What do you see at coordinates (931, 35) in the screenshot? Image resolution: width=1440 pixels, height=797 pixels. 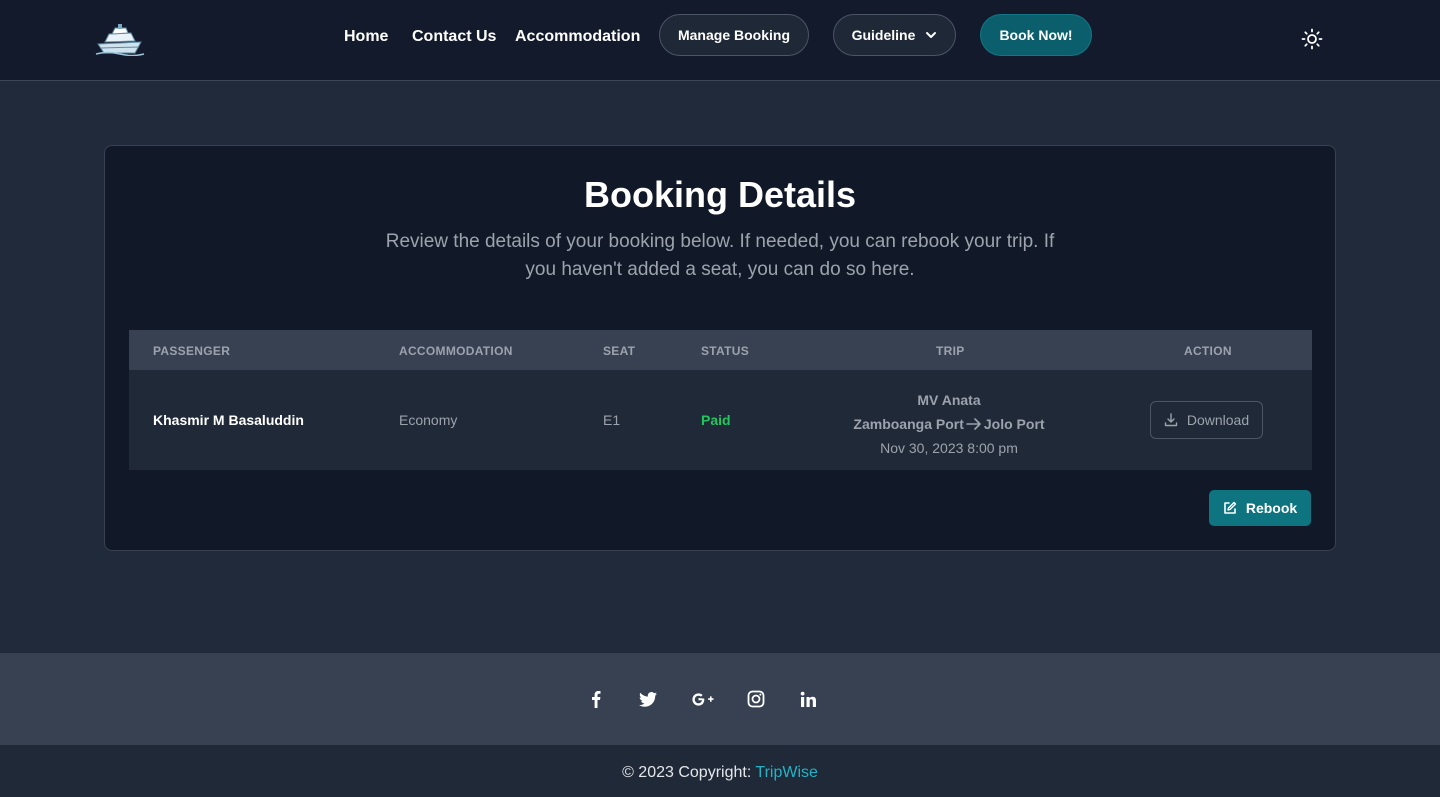 I see `chevron-down-icon` at bounding box center [931, 35].